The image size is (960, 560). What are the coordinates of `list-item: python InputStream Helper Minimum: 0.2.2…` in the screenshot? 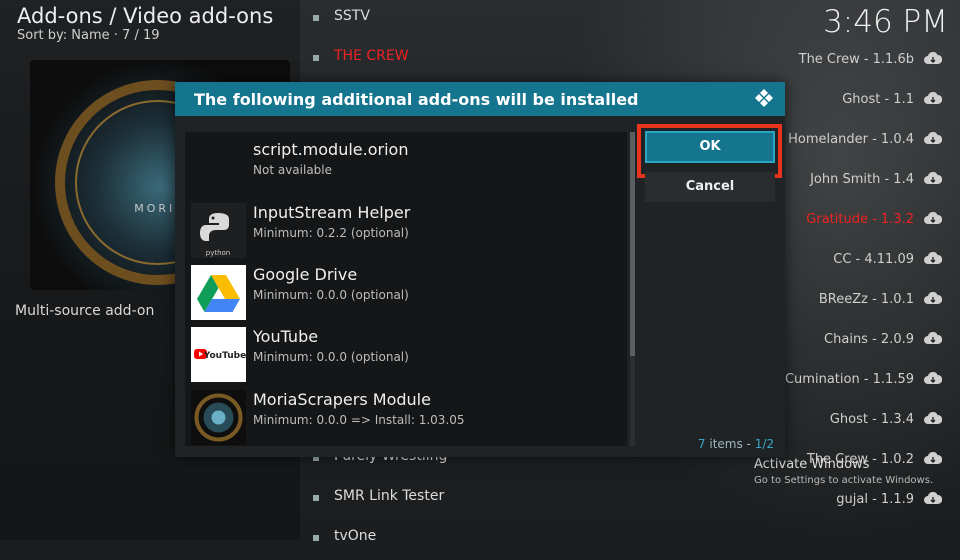 It's located at (409, 228).